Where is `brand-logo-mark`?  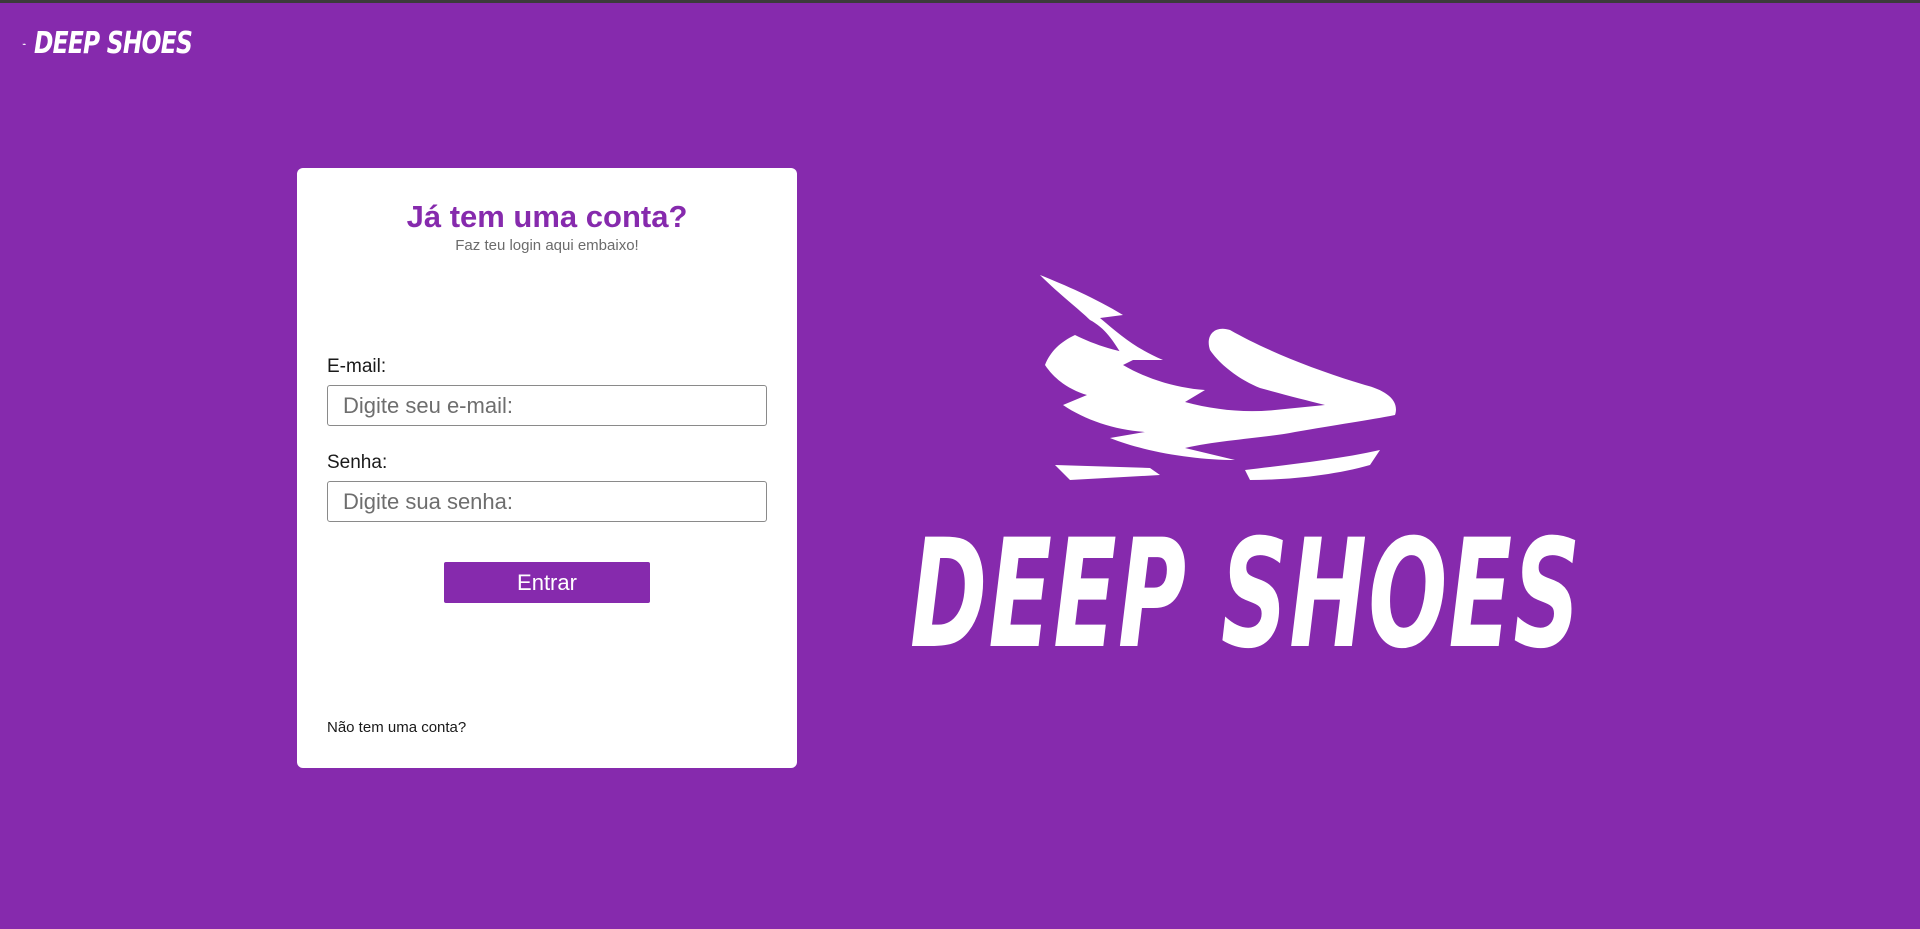 brand-logo-mark is located at coordinates (1225, 385).